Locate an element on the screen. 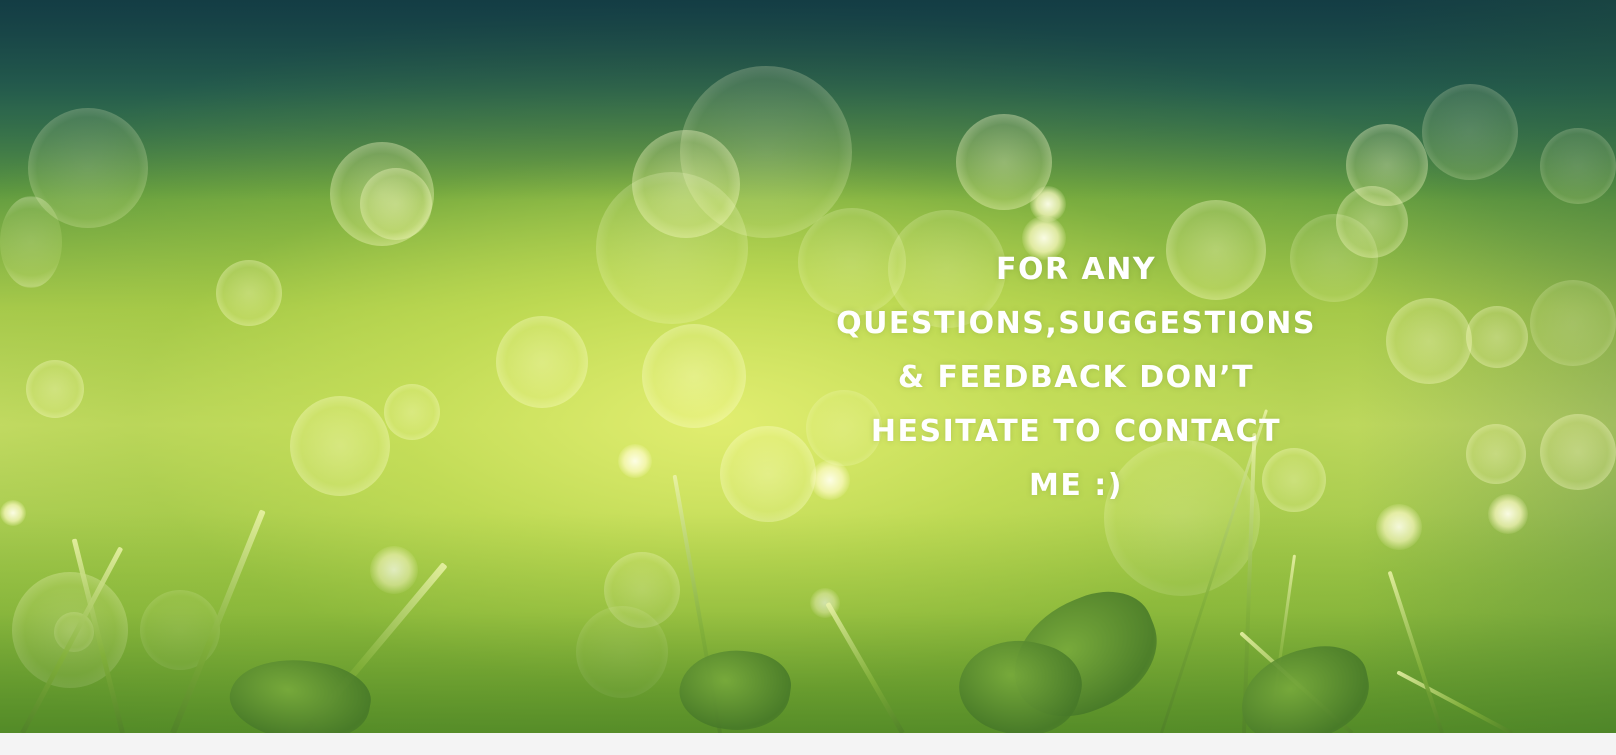 This screenshot has height=755, width=1616. message-line: ME :) is located at coordinates (1076, 485).